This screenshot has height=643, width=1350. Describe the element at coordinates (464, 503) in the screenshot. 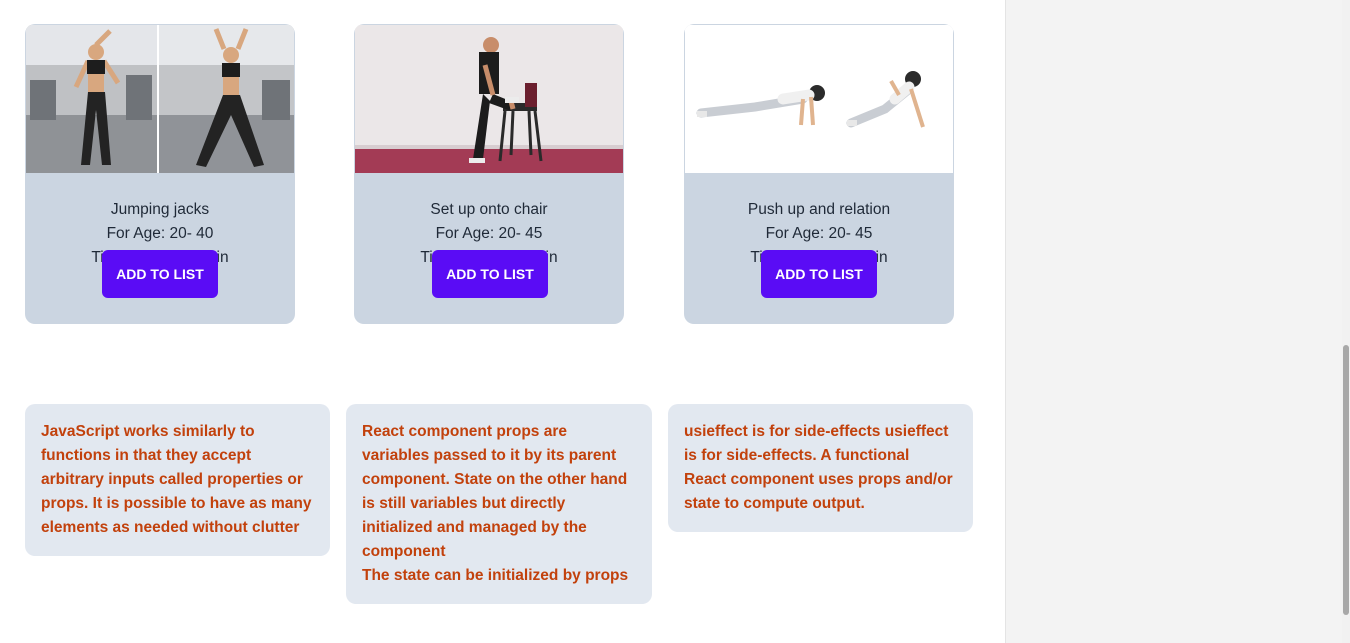

I see `note-line: is still variables but directly` at that location.